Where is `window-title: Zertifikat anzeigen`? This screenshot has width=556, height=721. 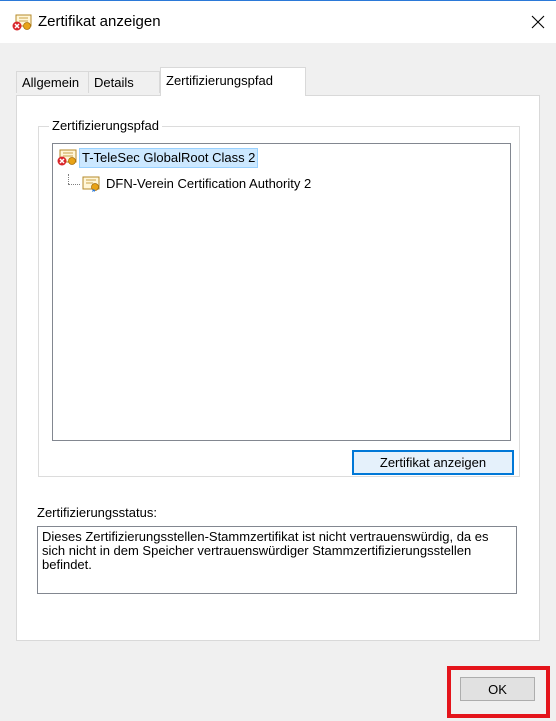
window-title: Zertifikat anzeigen is located at coordinates (99, 21).